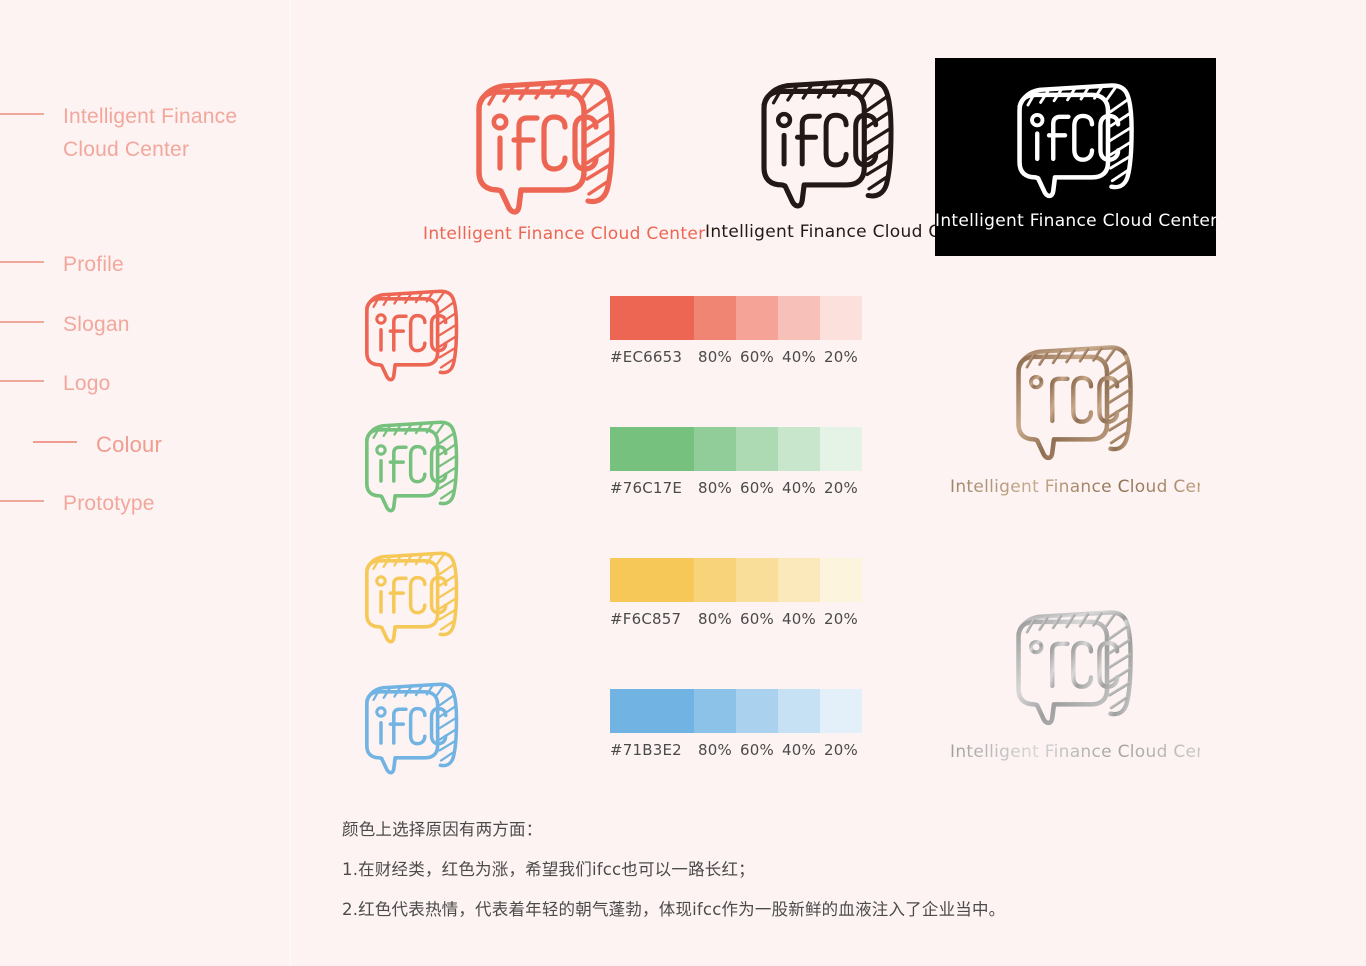 The height and width of the screenshot is (966, 1366). Describe the element at coordinates (129, 444) in the screenshot. I see `sidebar-item-label: Colour` at that location.